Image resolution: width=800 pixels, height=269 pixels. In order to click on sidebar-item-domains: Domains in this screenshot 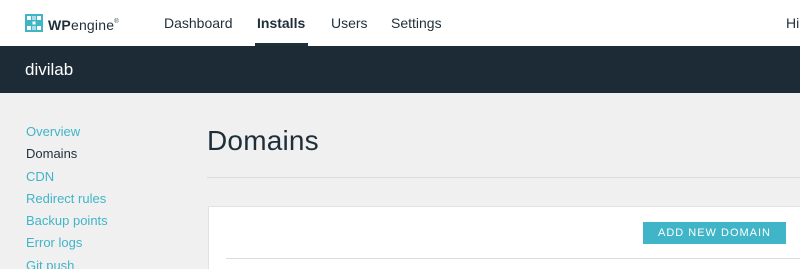, I will do `click(67, 154)`.